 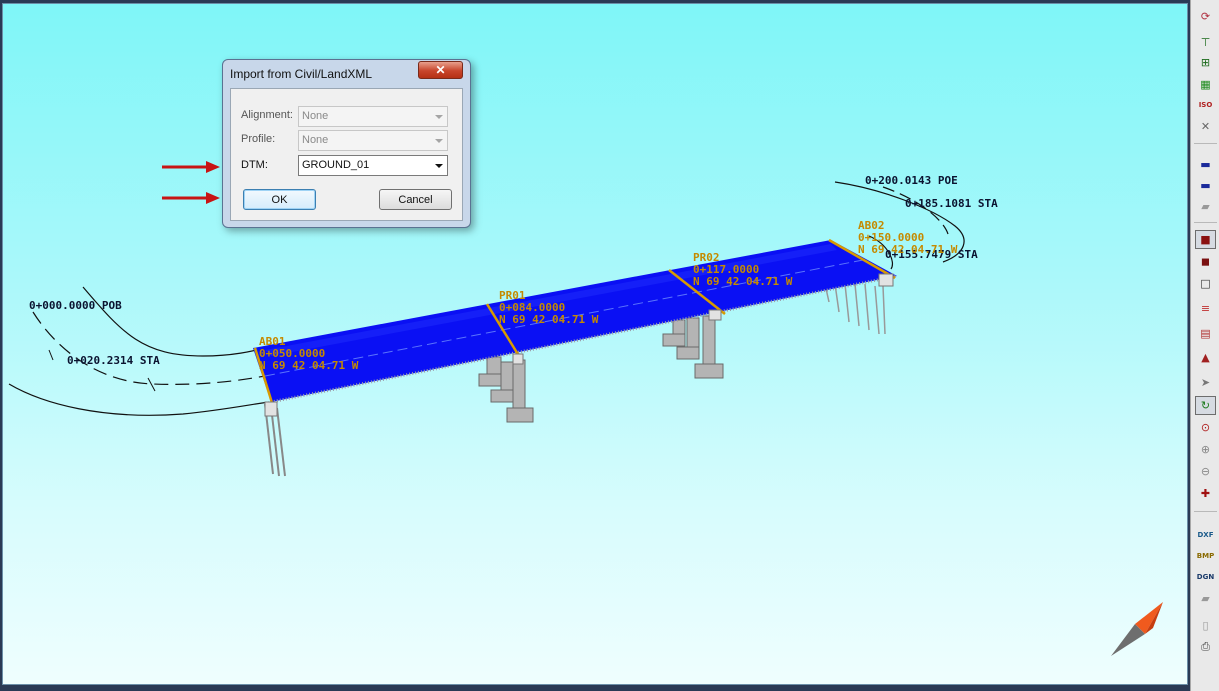 What do you see at coordinates (1205, 42) in the screenshot?
I see `tree-view-icon: ⊤` at bounding box center [1205, 42].